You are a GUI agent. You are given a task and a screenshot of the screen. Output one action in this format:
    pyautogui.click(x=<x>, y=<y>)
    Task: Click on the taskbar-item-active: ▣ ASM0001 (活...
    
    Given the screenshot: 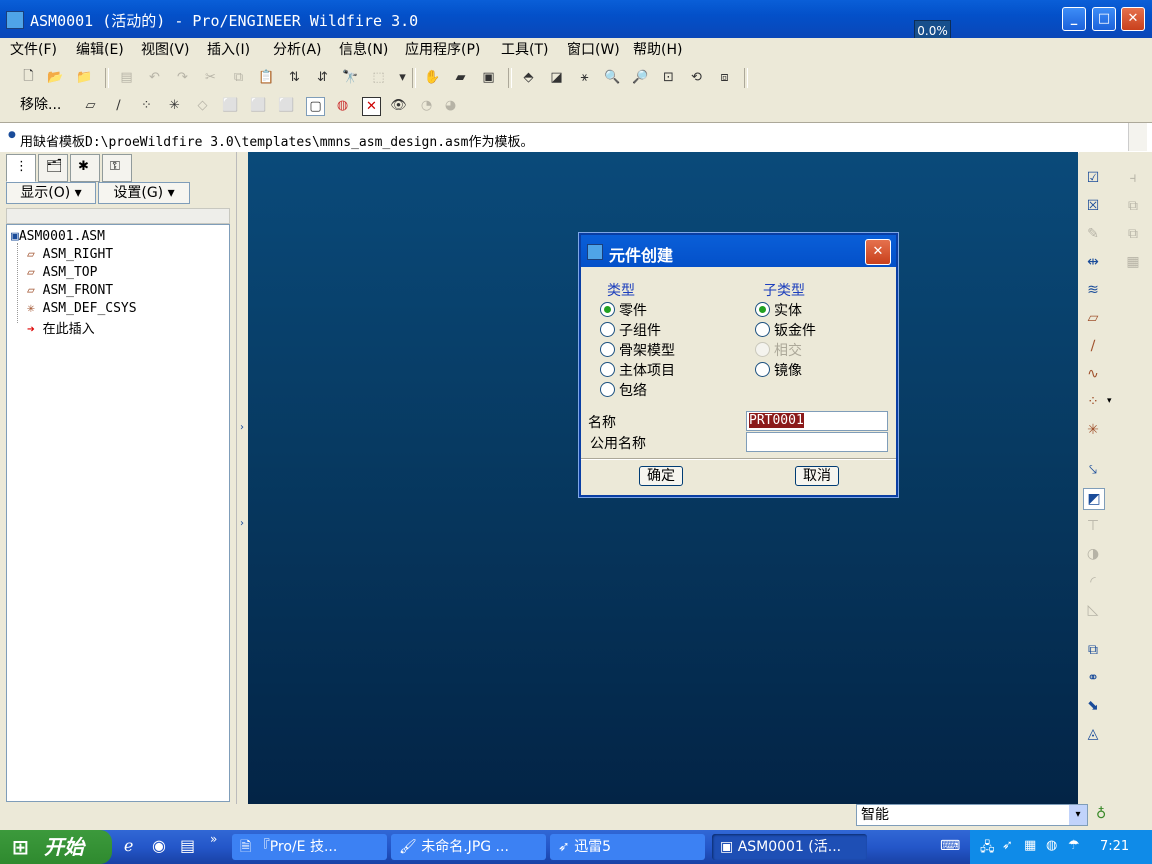 What is the action you would take?
    pyautogui.click(x=789, y=847)
    